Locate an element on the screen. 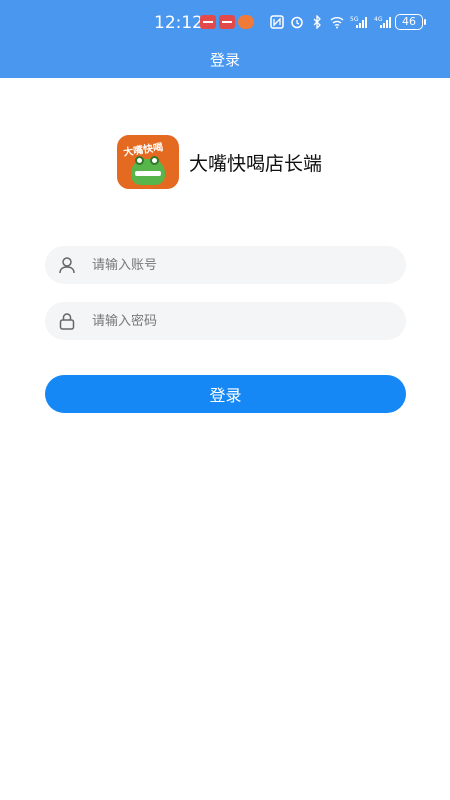 The width and height of the screenshot is (450, 800). brand-block: 大嘴快喝 大嘴快喝店长端 is located at coordinates (219, 162).